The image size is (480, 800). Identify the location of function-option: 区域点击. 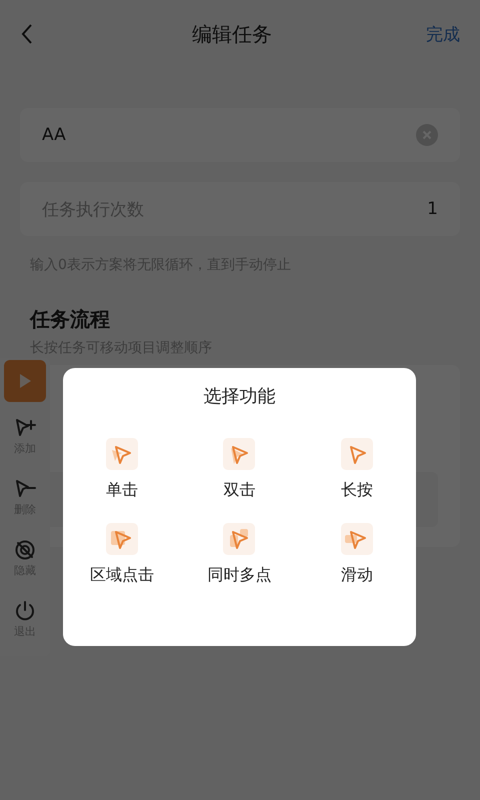
(122, 554).